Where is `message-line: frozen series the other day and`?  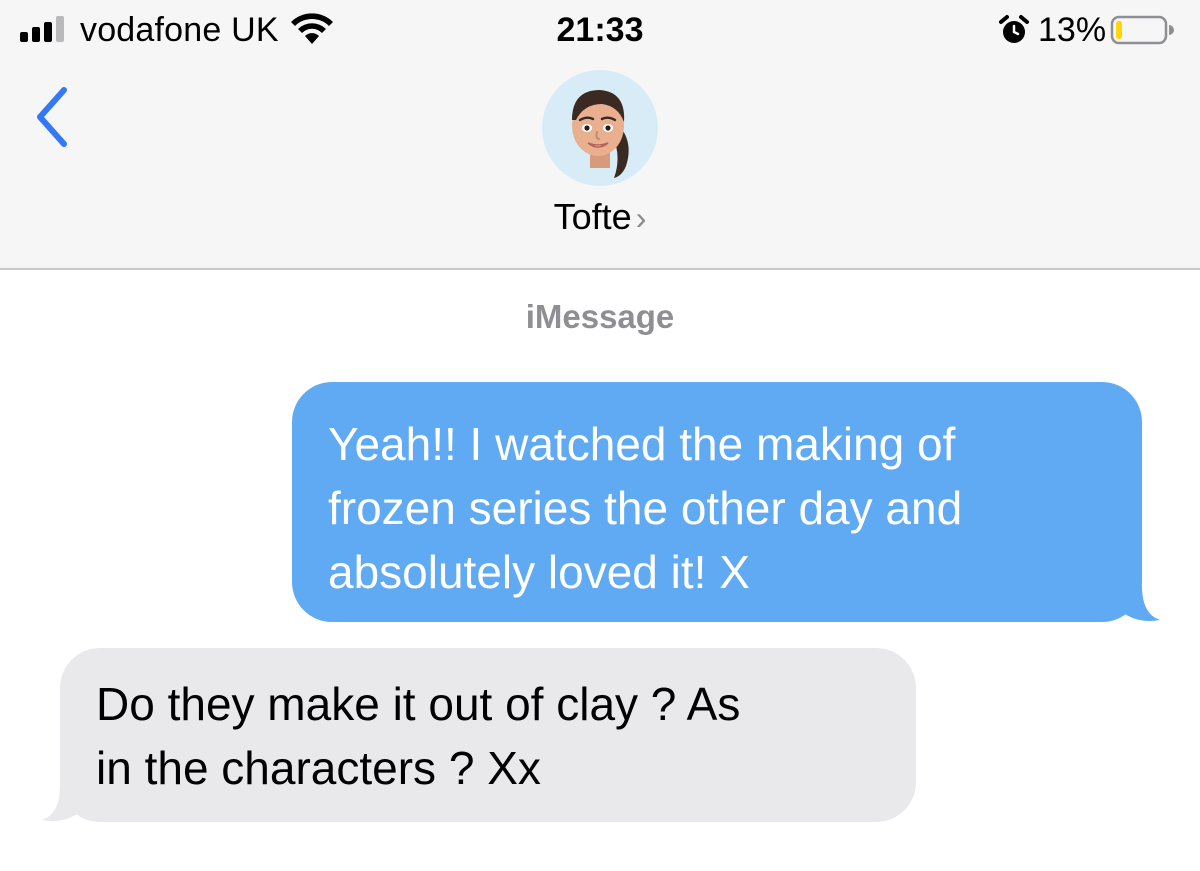
message-line: frozen series the other day and is located at coordinates (645, 508).